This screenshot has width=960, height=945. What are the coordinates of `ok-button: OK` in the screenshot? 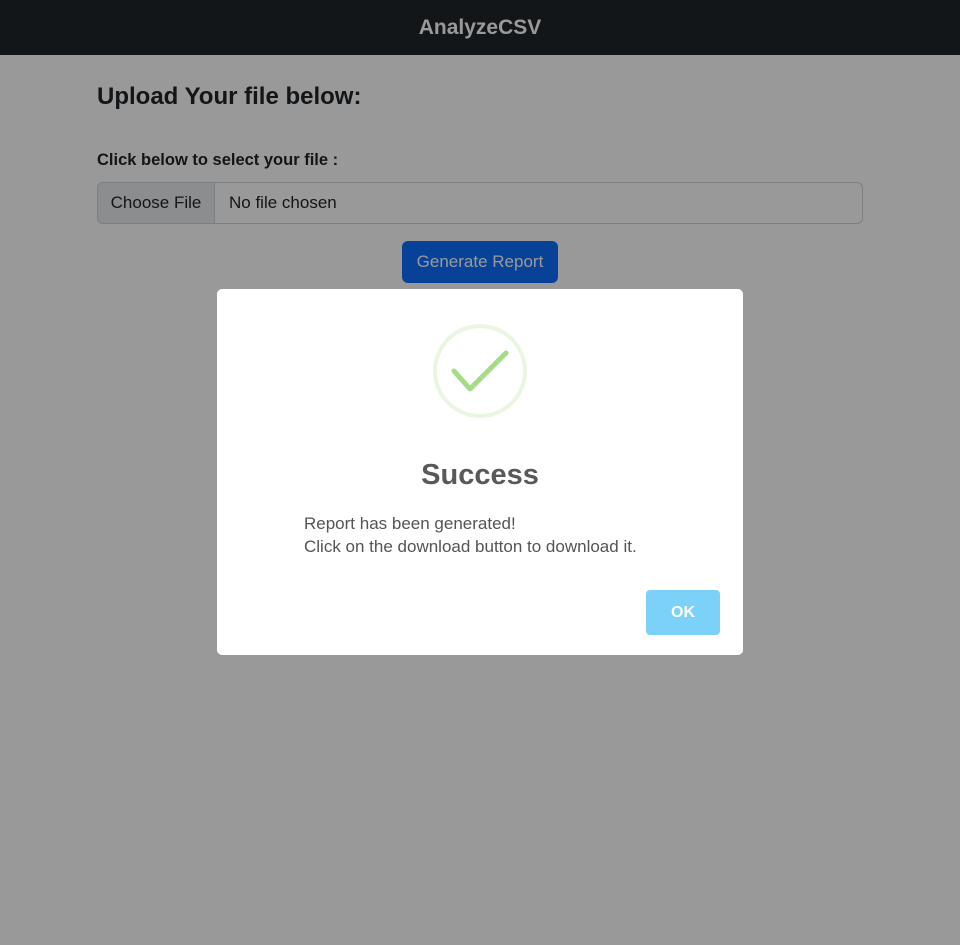 It's located at (683, 612).